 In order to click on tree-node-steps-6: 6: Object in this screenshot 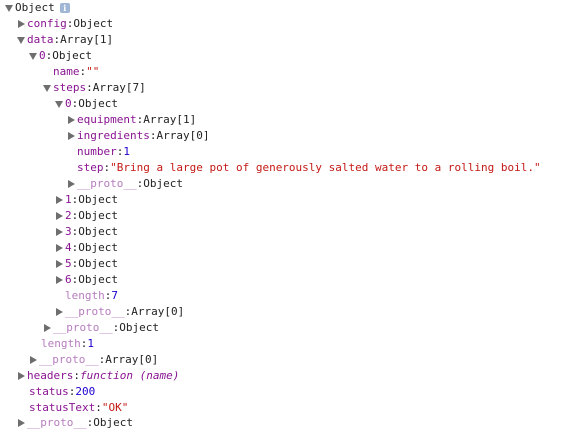, I will do `click(85, 280)`.